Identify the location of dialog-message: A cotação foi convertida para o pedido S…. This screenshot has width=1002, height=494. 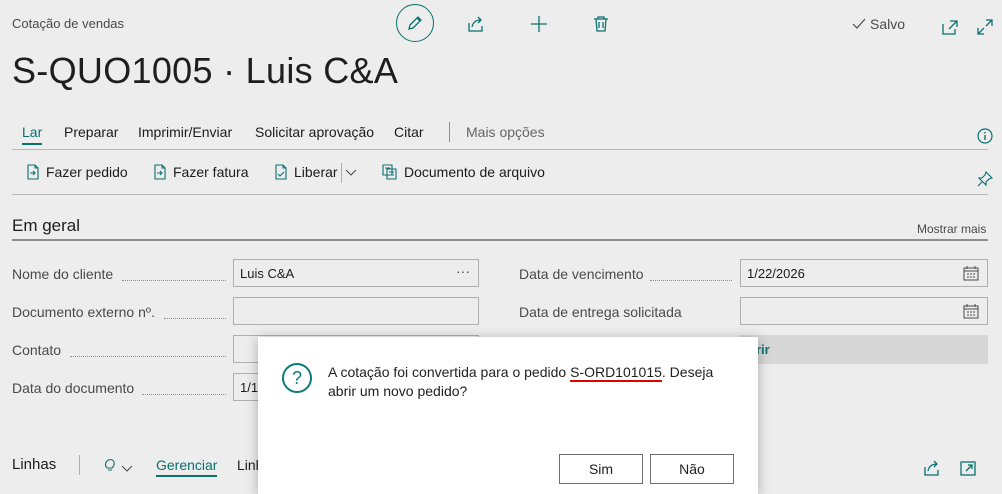
(528, 382).